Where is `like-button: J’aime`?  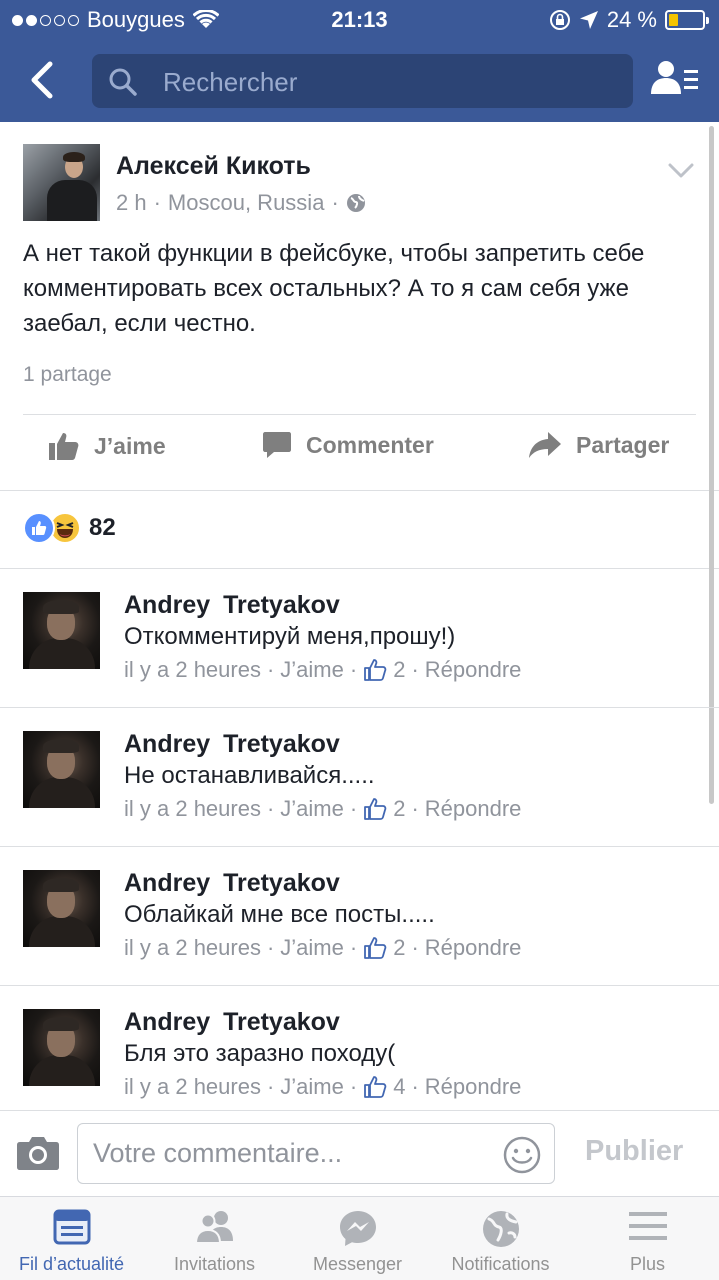 like-button: J’aime is located at coordinates (107, 446).